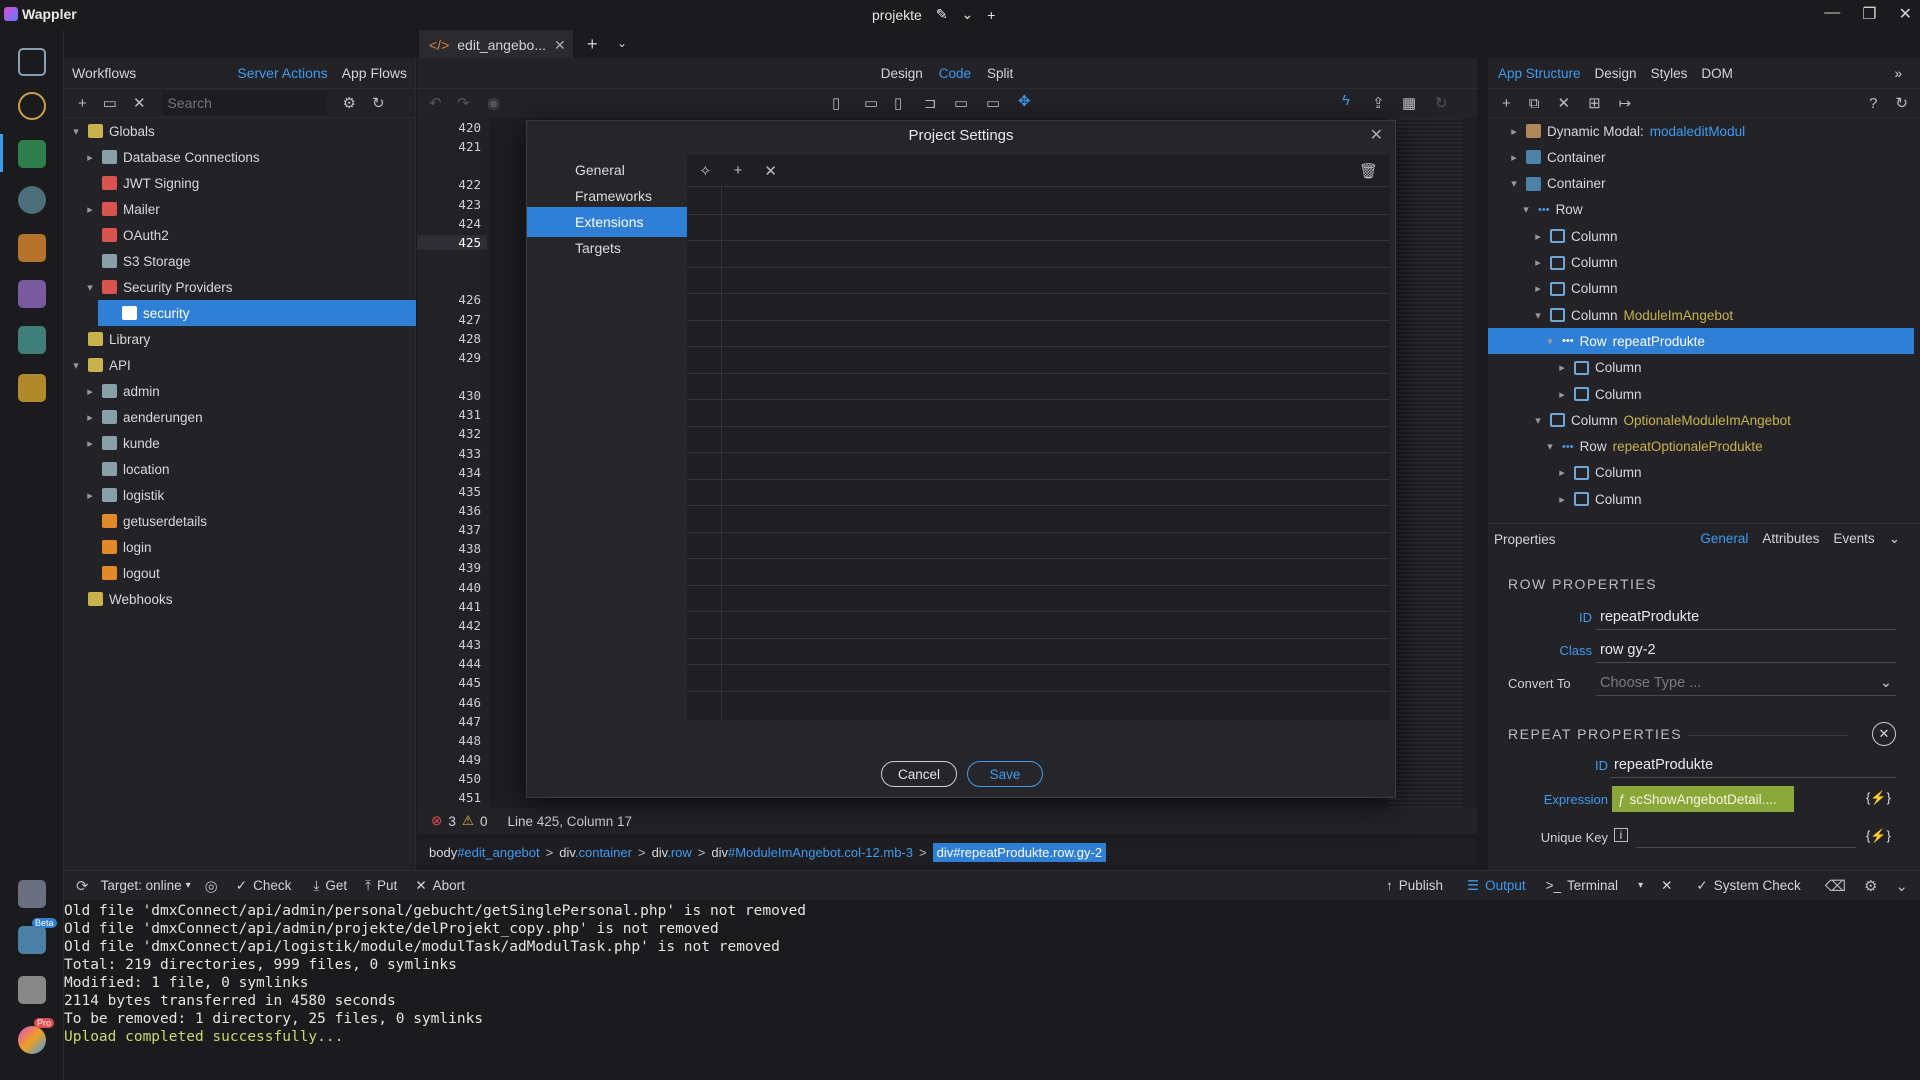  Describe the element at coordinates (32, 388) in the screenshot. I see `tasks-icon` at that location.